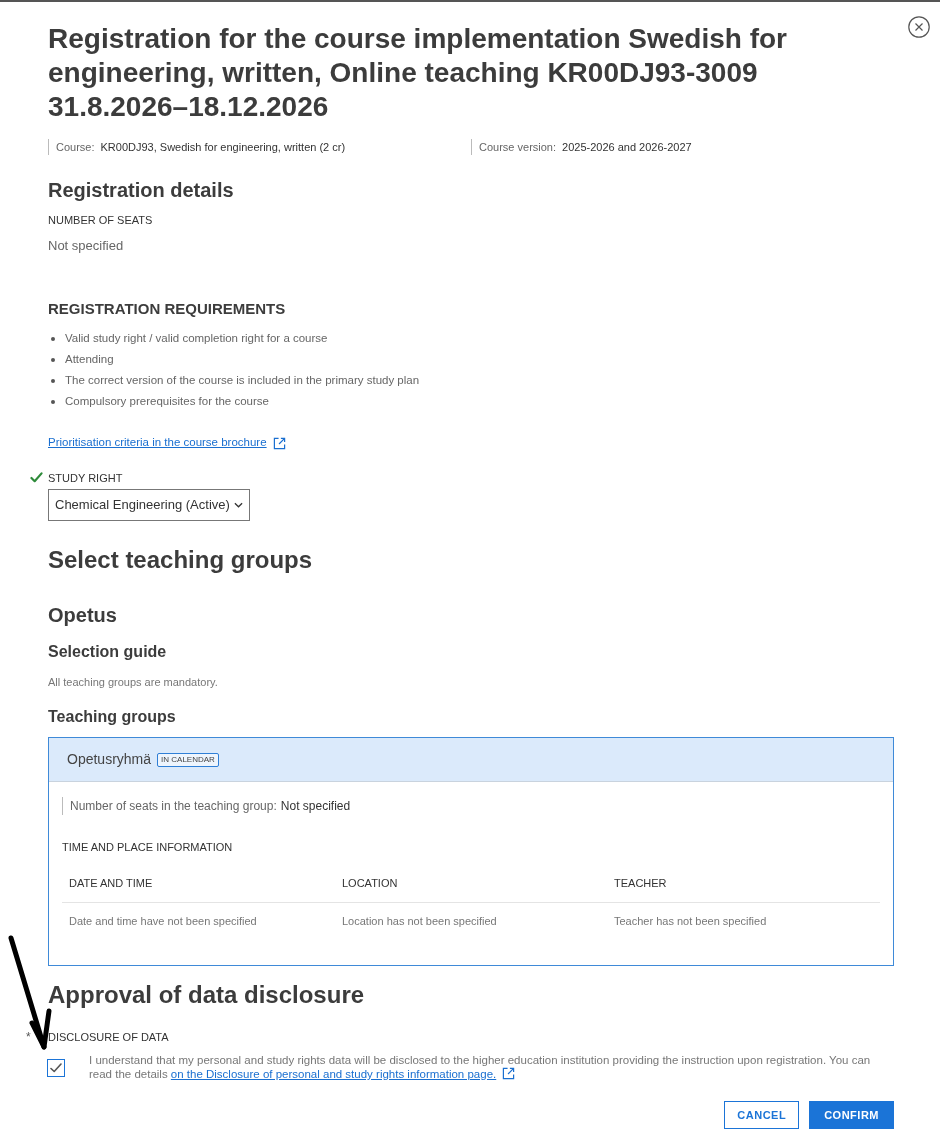 This screenshot has width=940, height=1144. I want to click on dialog-title: Registration for the course implementation Swedish for engineering, written, Online teaching KR00DJ93-3009 31.8.2026–18.12.2026, so click(418, 73).